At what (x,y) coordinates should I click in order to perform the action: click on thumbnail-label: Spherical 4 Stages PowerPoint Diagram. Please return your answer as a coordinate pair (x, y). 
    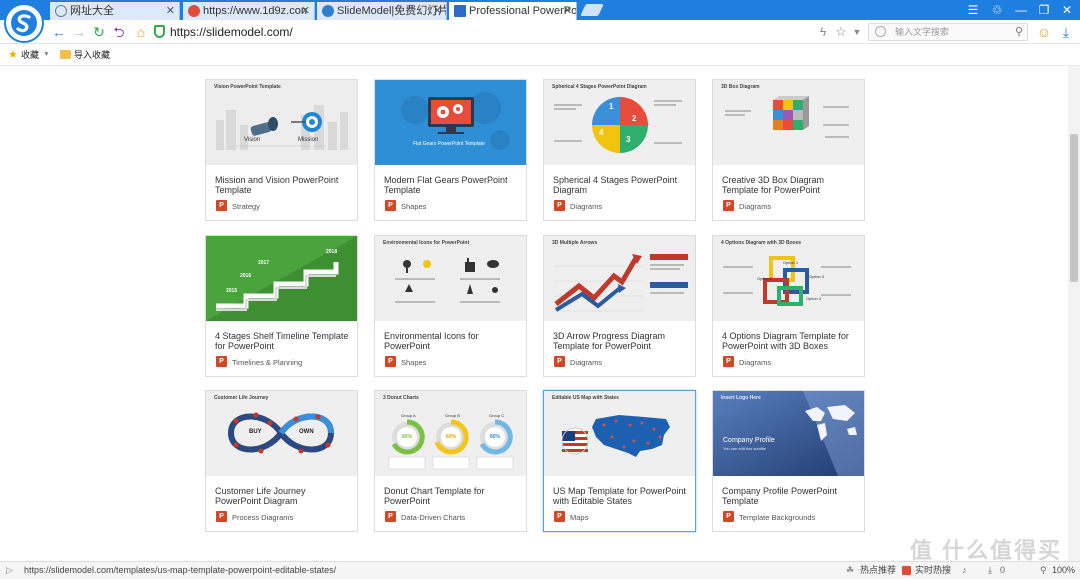
    Looking at the image, I should click on (599, 87).